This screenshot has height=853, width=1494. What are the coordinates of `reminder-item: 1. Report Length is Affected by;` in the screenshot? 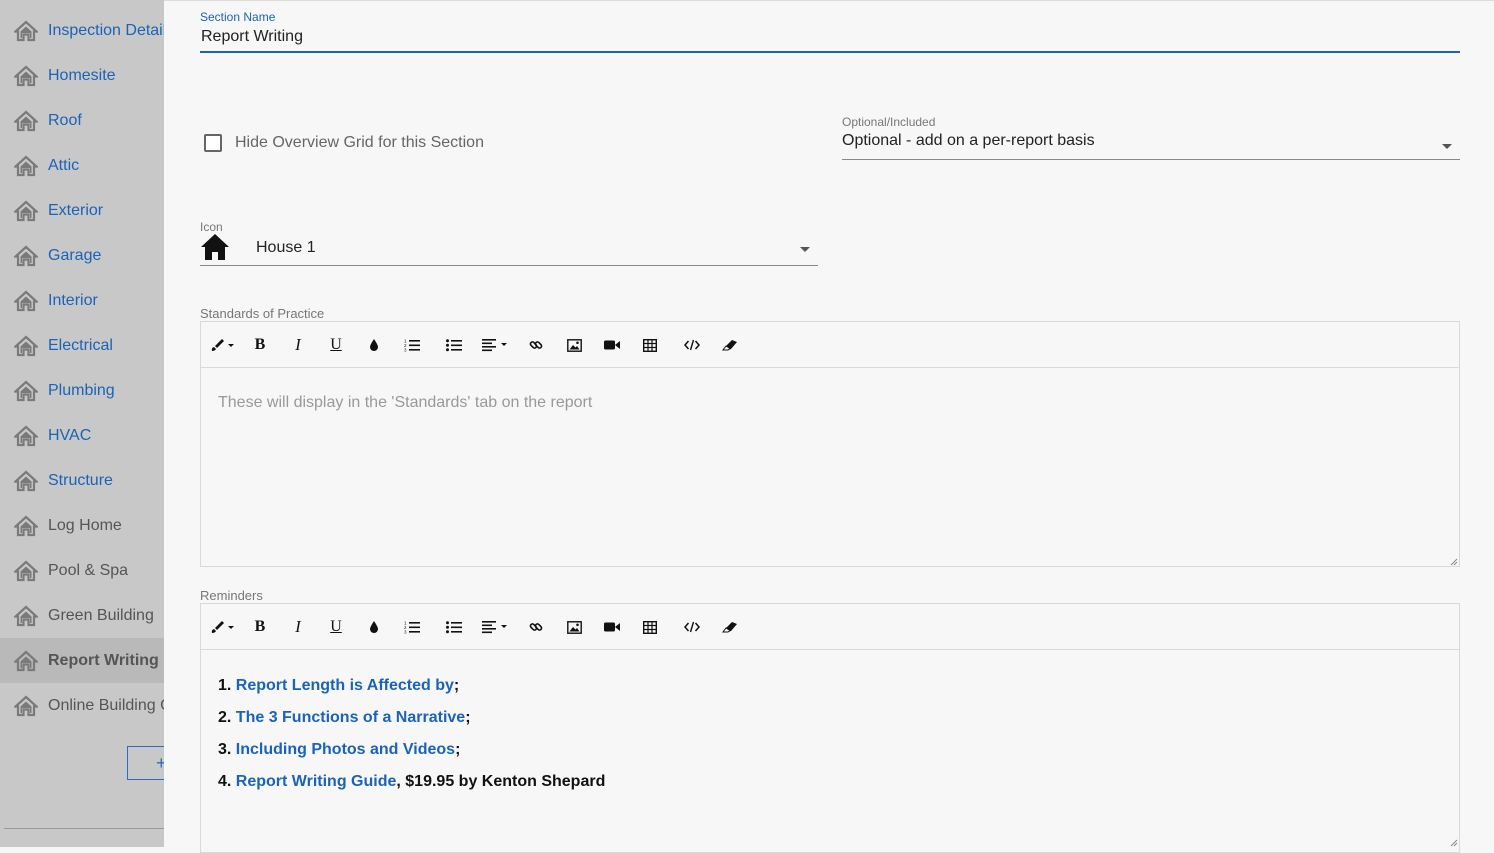 It's located at (411, 688).